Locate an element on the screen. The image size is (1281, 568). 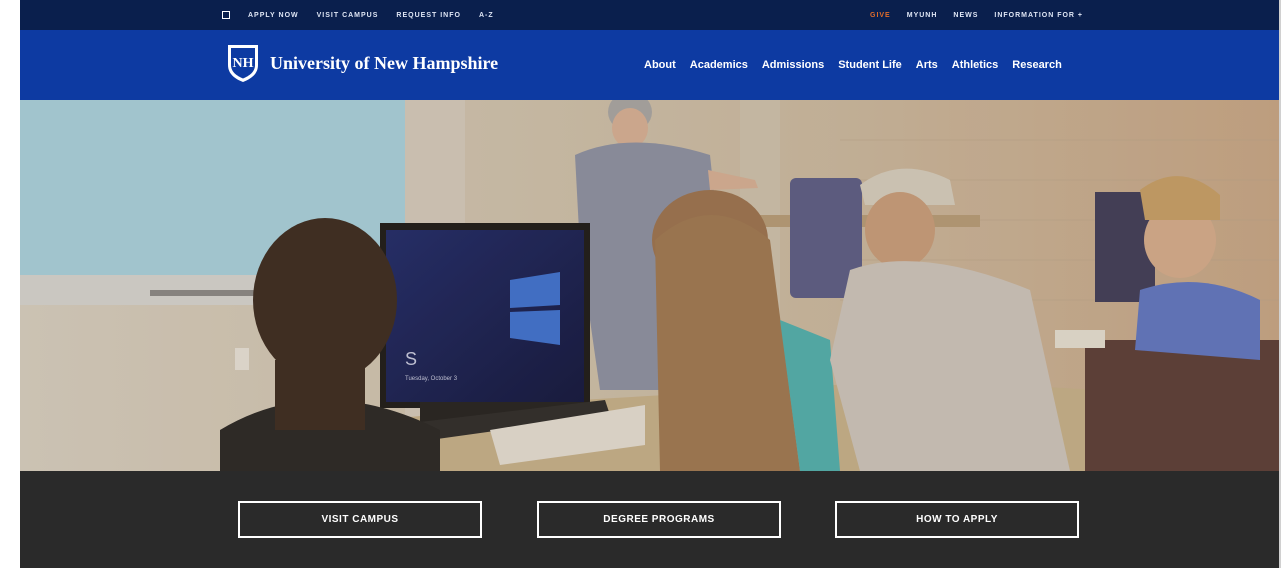
utility-link-information-for: INFORMATION FOR + is located at coordinates (1038, 15).